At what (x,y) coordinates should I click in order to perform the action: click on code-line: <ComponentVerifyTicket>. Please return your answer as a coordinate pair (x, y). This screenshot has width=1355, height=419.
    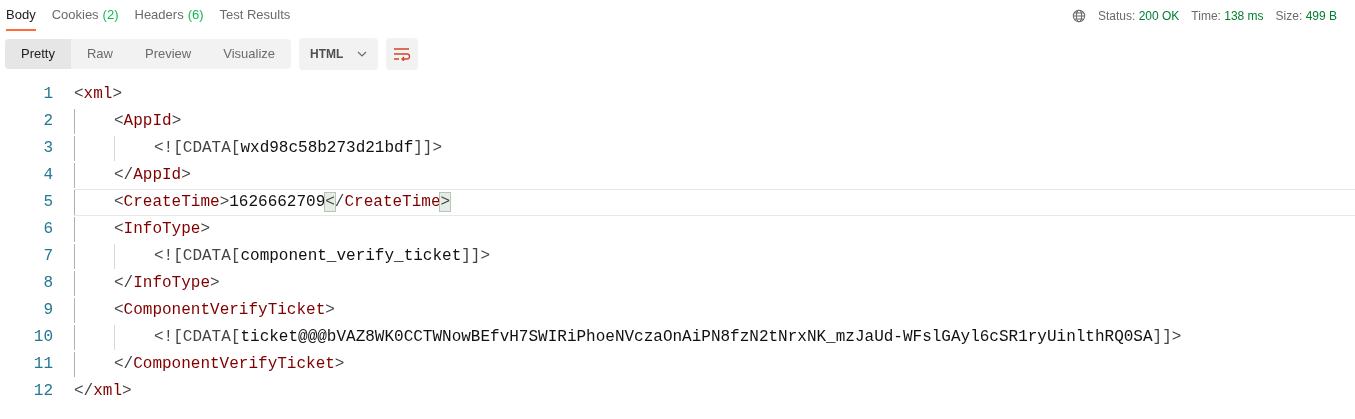
    Looking at the image, I should click on (224, 310).